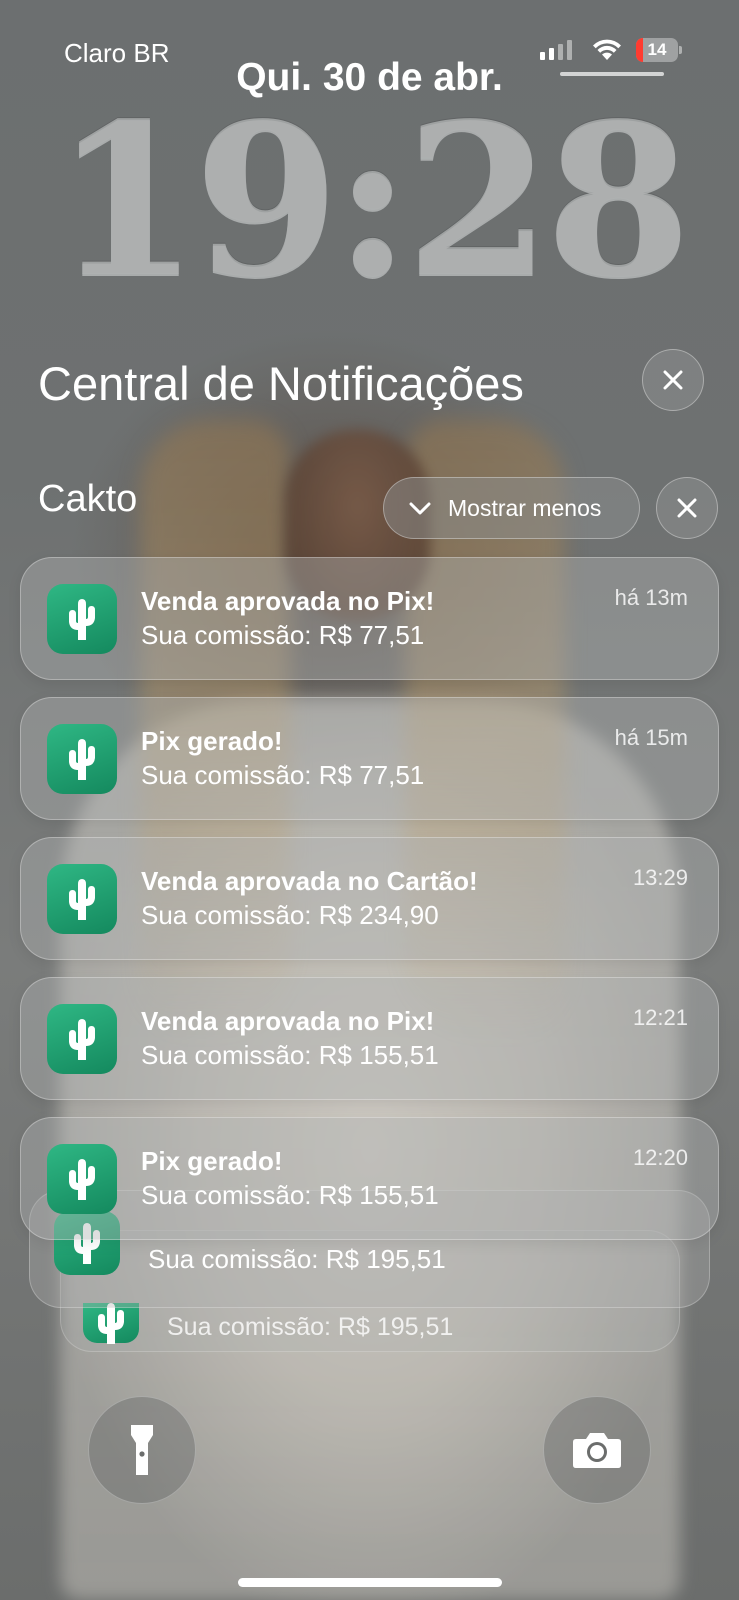 The height and width of the screenshot is (1600, 739). I want to click on clear-group-button, so click(687, 508).